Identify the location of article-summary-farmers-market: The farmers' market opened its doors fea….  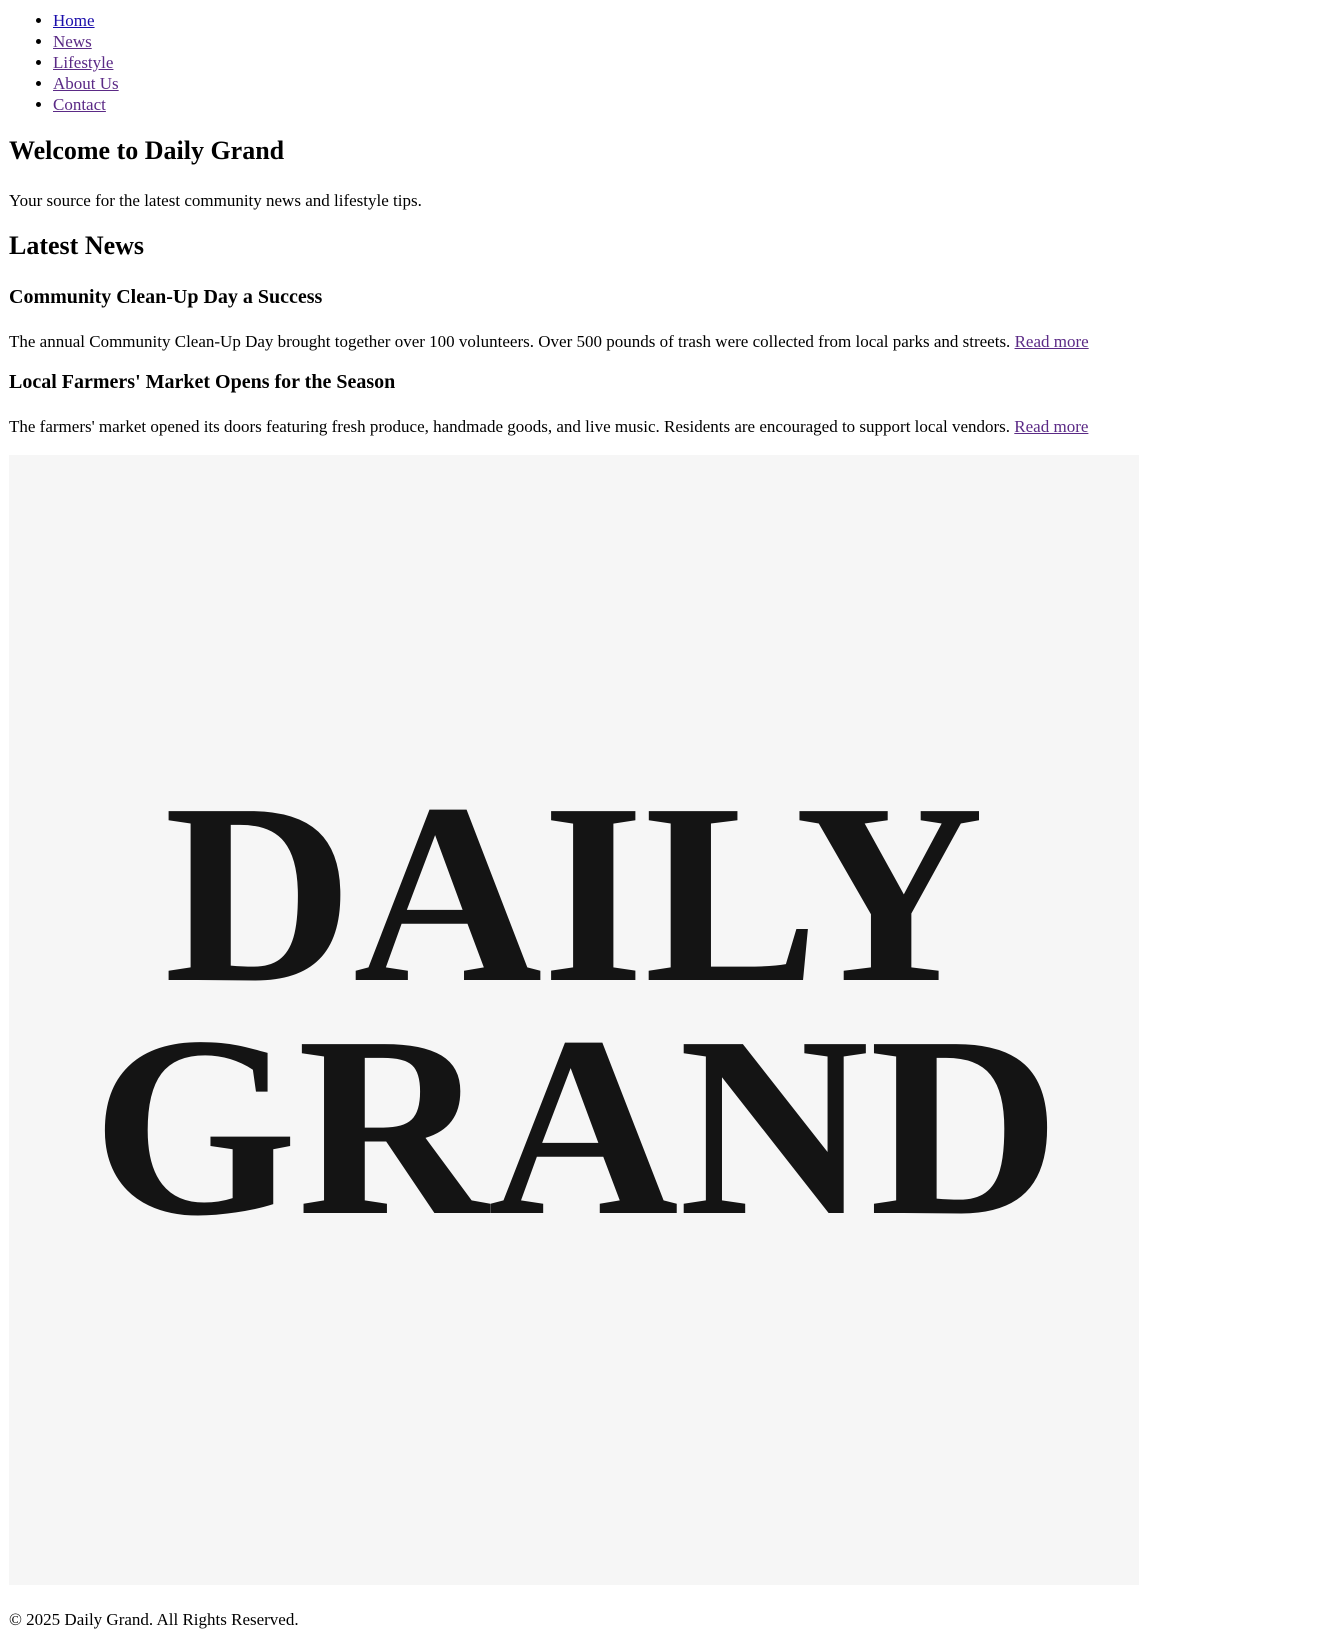
(548, 426).